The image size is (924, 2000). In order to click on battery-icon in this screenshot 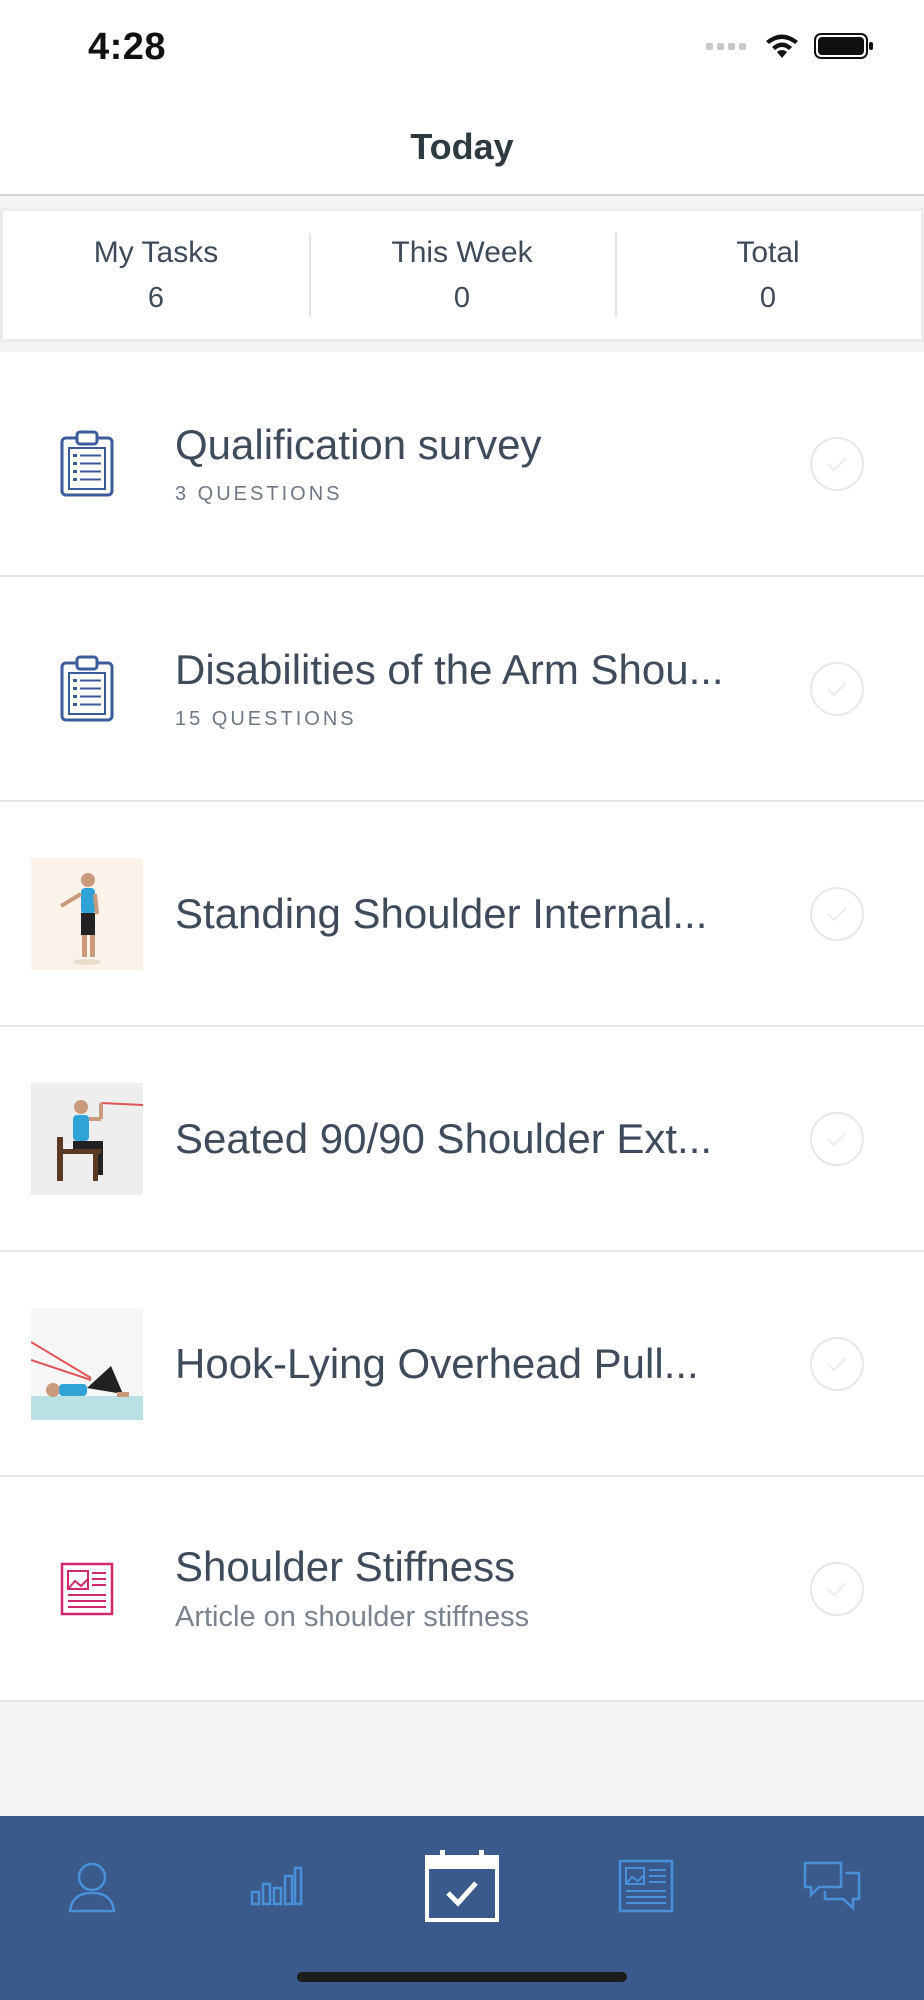, I will do `click(843, 46)`.